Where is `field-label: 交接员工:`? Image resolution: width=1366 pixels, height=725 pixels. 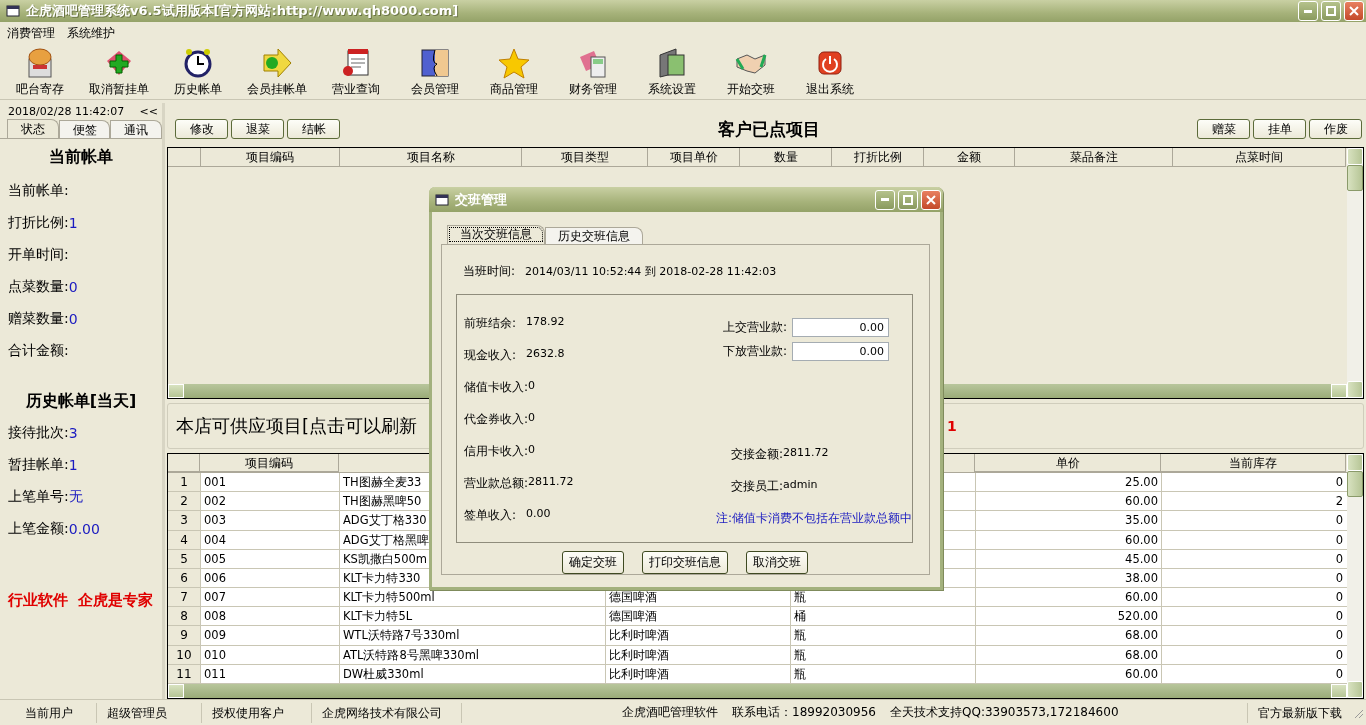
field-label: 交接员工: is located at coordinates (756, 486).